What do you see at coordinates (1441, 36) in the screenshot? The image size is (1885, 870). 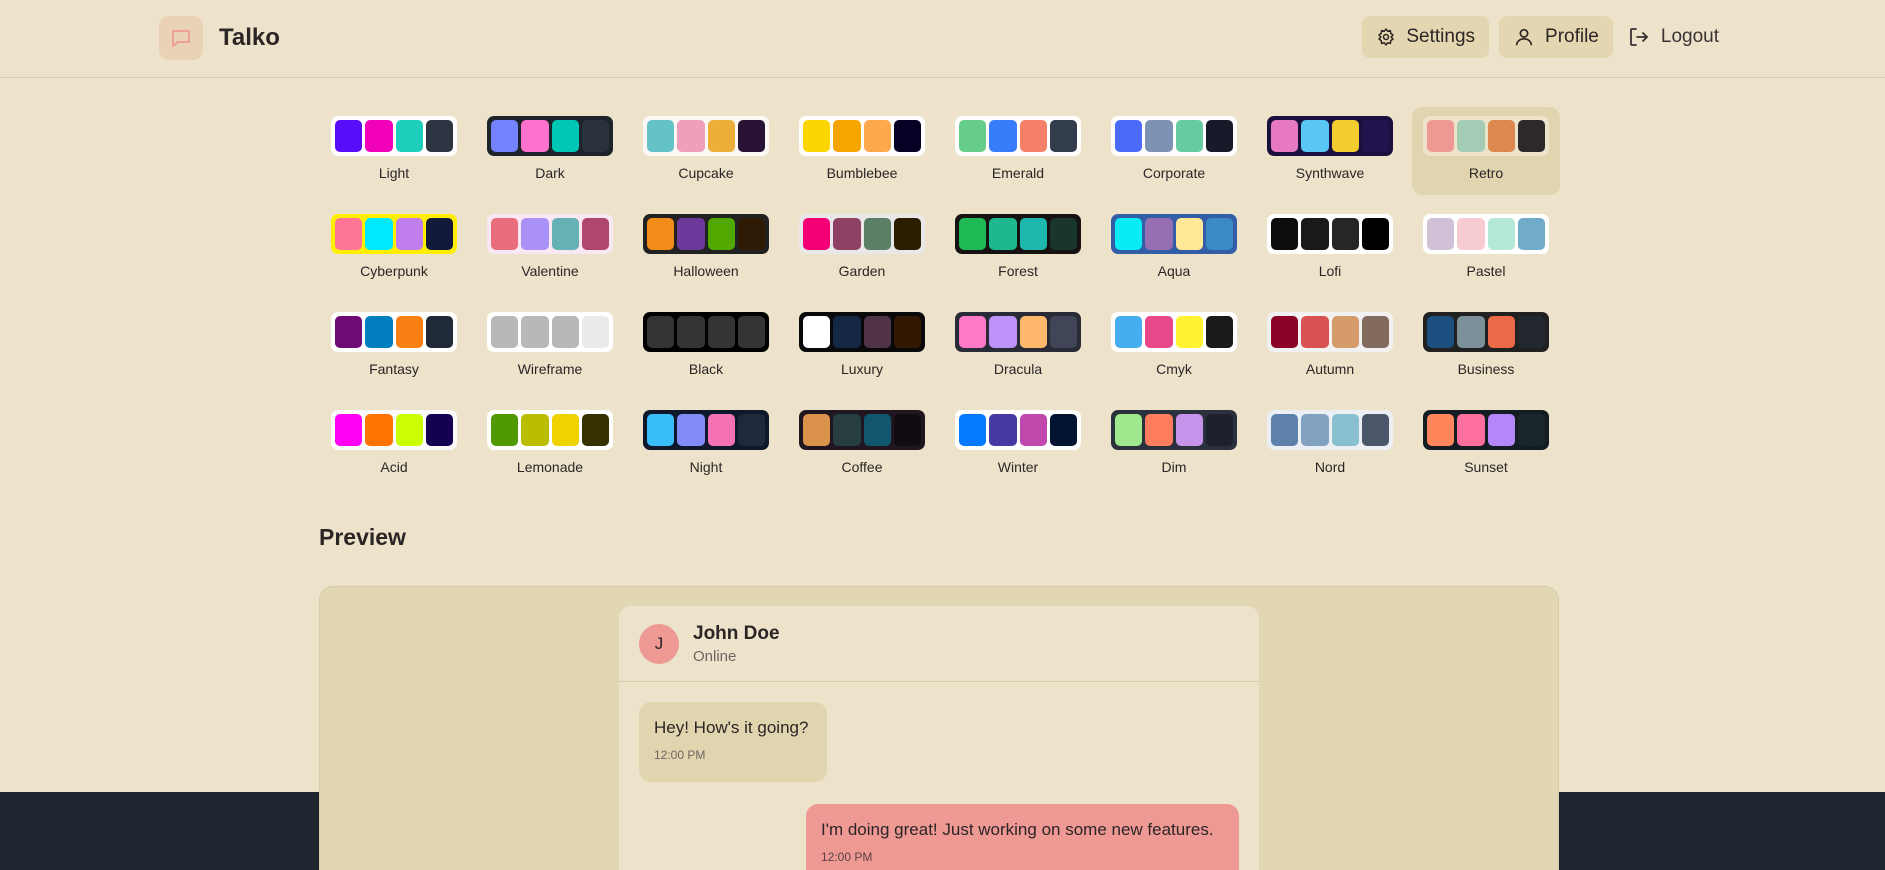 I see `settings-label: Settings` at bounding box center [1441, 36].